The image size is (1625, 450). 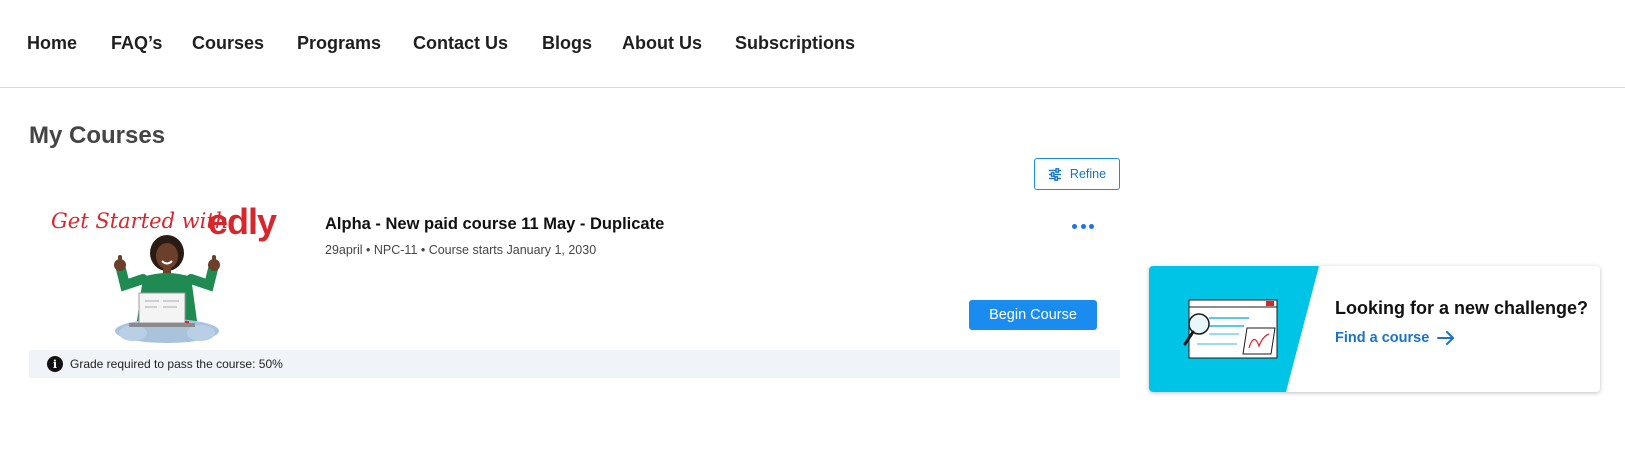 What do you see at coordinates (1446, 338) in the screenshot?
I see `arrow-right-icon` at bounding box center [1446, 338].